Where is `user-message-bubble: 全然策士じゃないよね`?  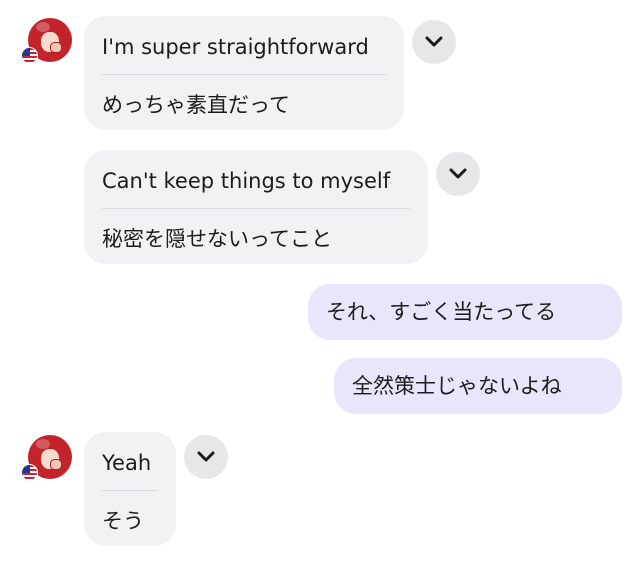
user-message-bubble: 全然策士じゃないよね is located at coordinates (478, 386).